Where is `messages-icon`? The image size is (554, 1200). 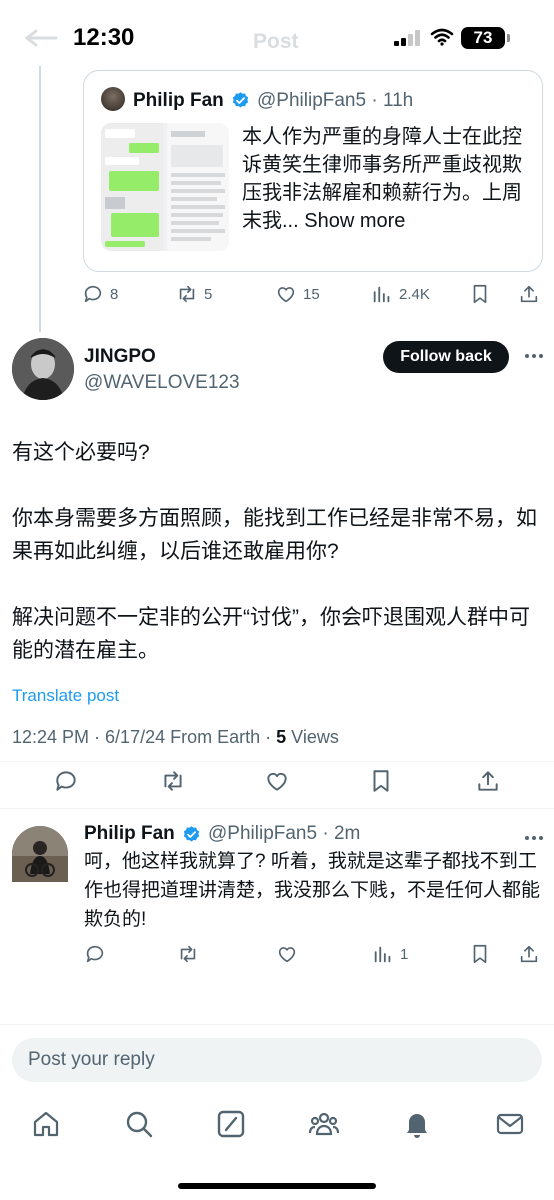
messages-icon is located at coordinates (510, 1124).